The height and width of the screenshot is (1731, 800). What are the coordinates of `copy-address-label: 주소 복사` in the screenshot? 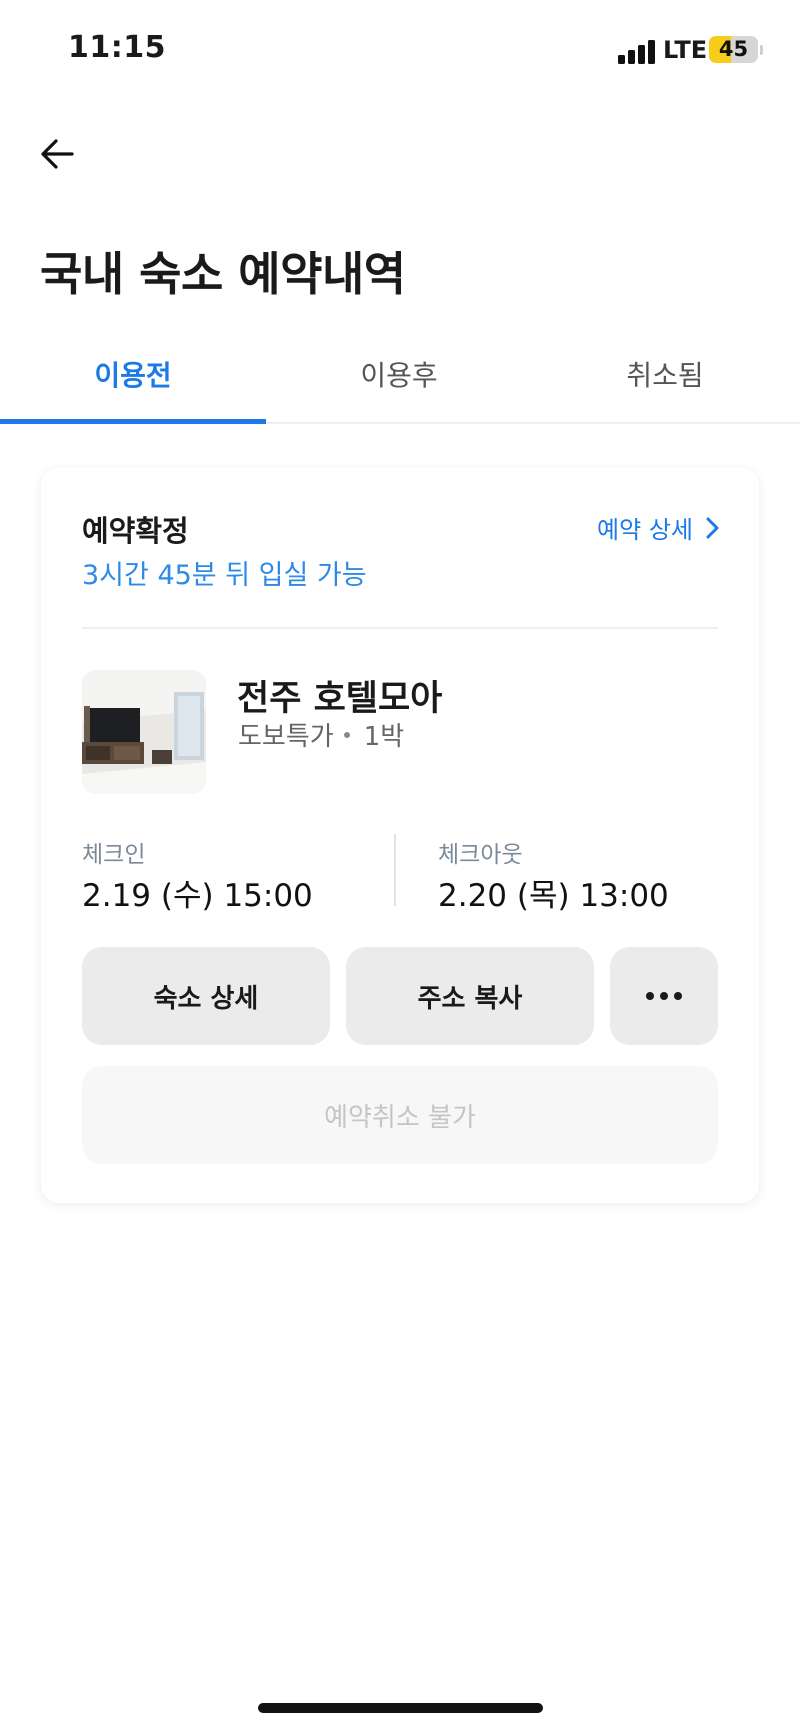 It's located at (470, 998).